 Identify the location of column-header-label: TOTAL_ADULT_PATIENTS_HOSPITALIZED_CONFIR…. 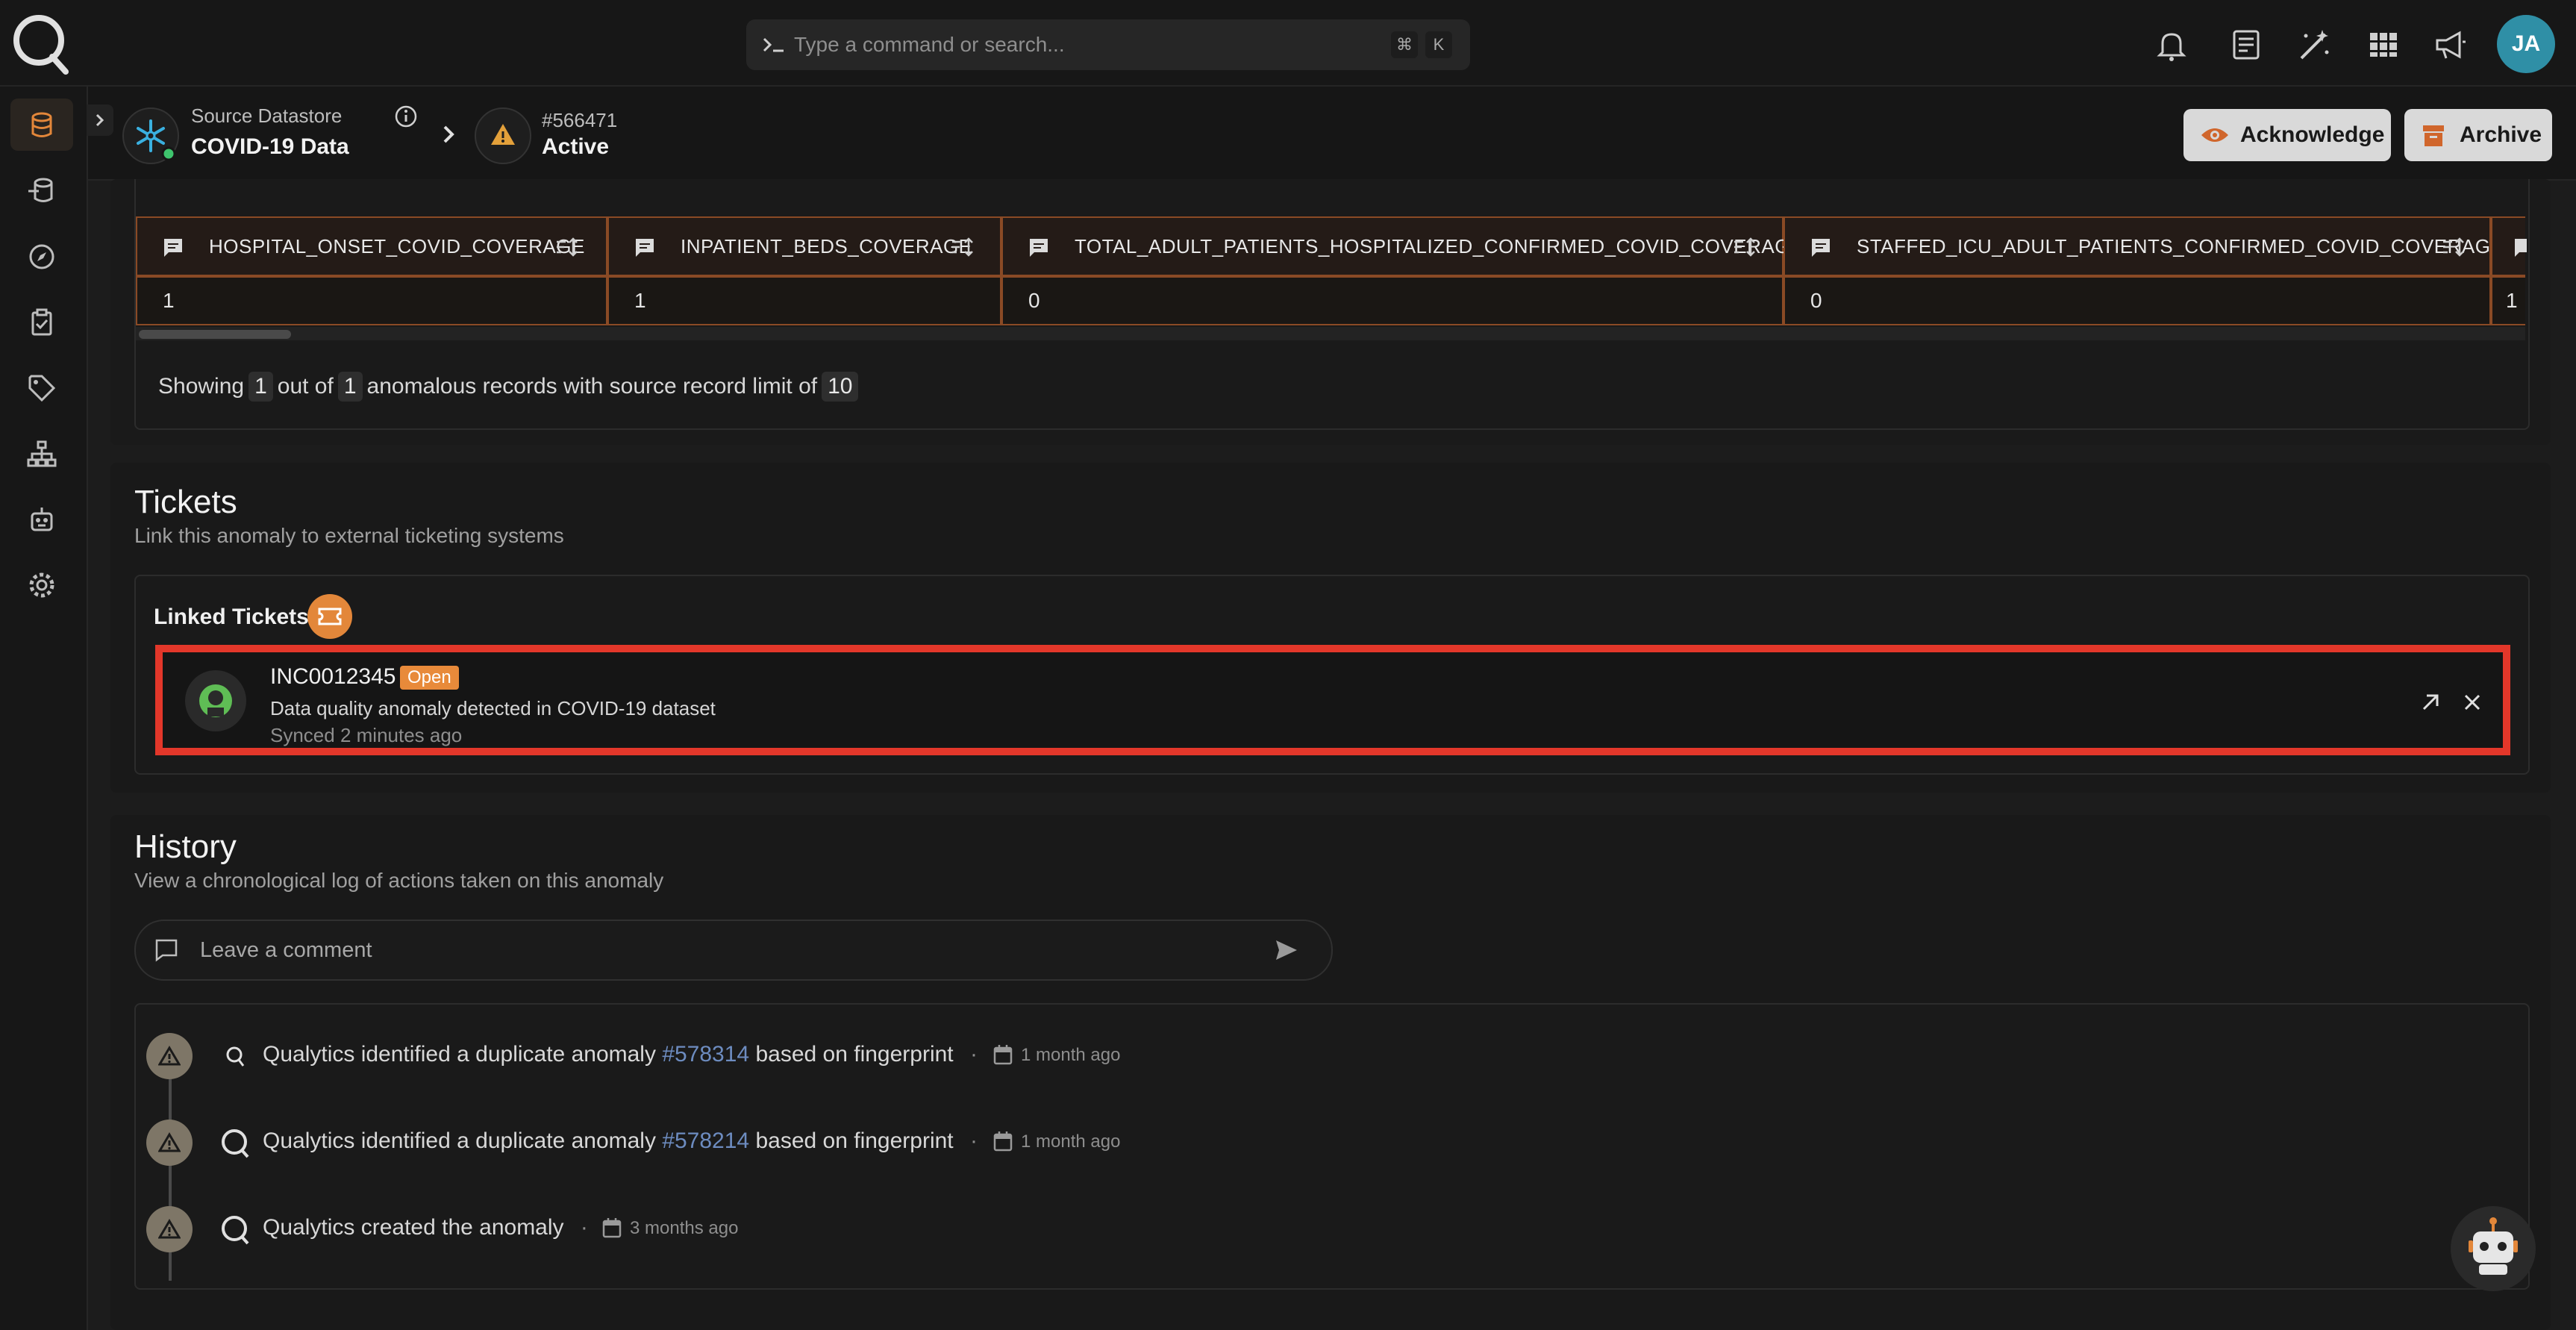
(1439, 246).